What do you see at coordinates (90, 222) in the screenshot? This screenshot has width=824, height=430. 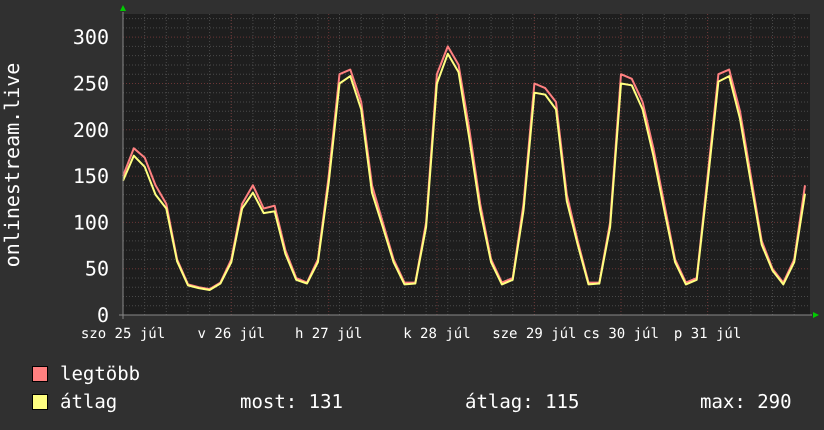 I see `y-tick-label: 100` at bounding box center [90, 222].